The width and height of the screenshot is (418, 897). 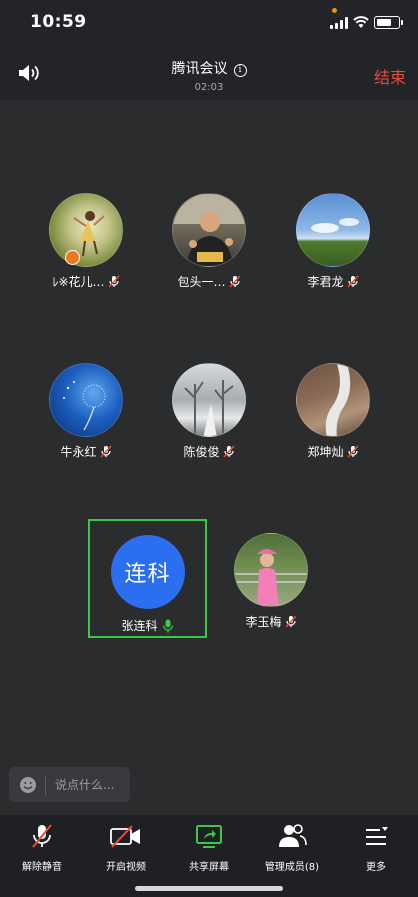 What do you see at coordinates (42, 867) in the screenshot?
I see `unmute-label: 解除静音` at bounding box center [42, 867].